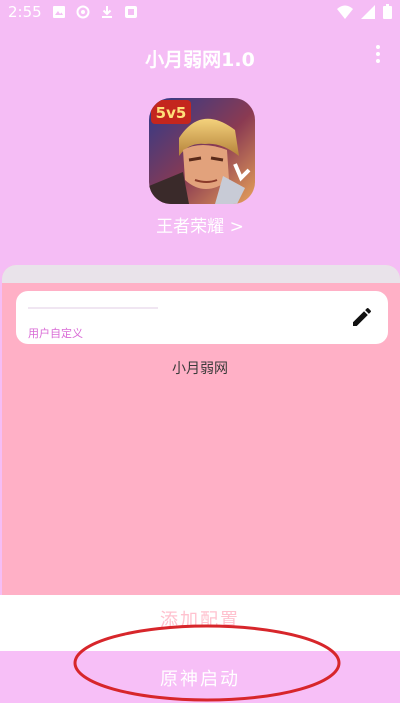  What do you see at coordinates (131, 12) in the screenshot?
I see `app-icon` at bounding box center [131, 12].